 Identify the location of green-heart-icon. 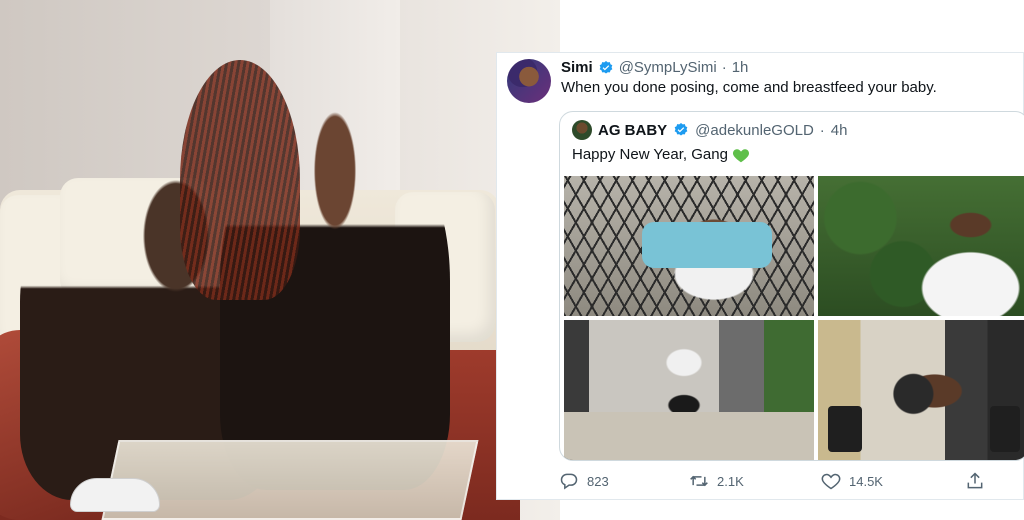
(740, 155).